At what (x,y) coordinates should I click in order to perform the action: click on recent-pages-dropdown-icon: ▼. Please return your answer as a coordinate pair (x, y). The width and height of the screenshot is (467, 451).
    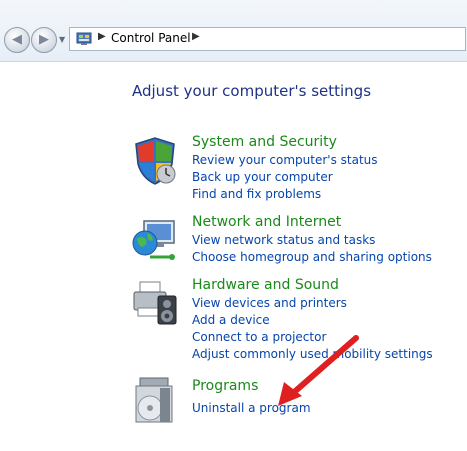
    Looking at the image, I should click on (62, 39).